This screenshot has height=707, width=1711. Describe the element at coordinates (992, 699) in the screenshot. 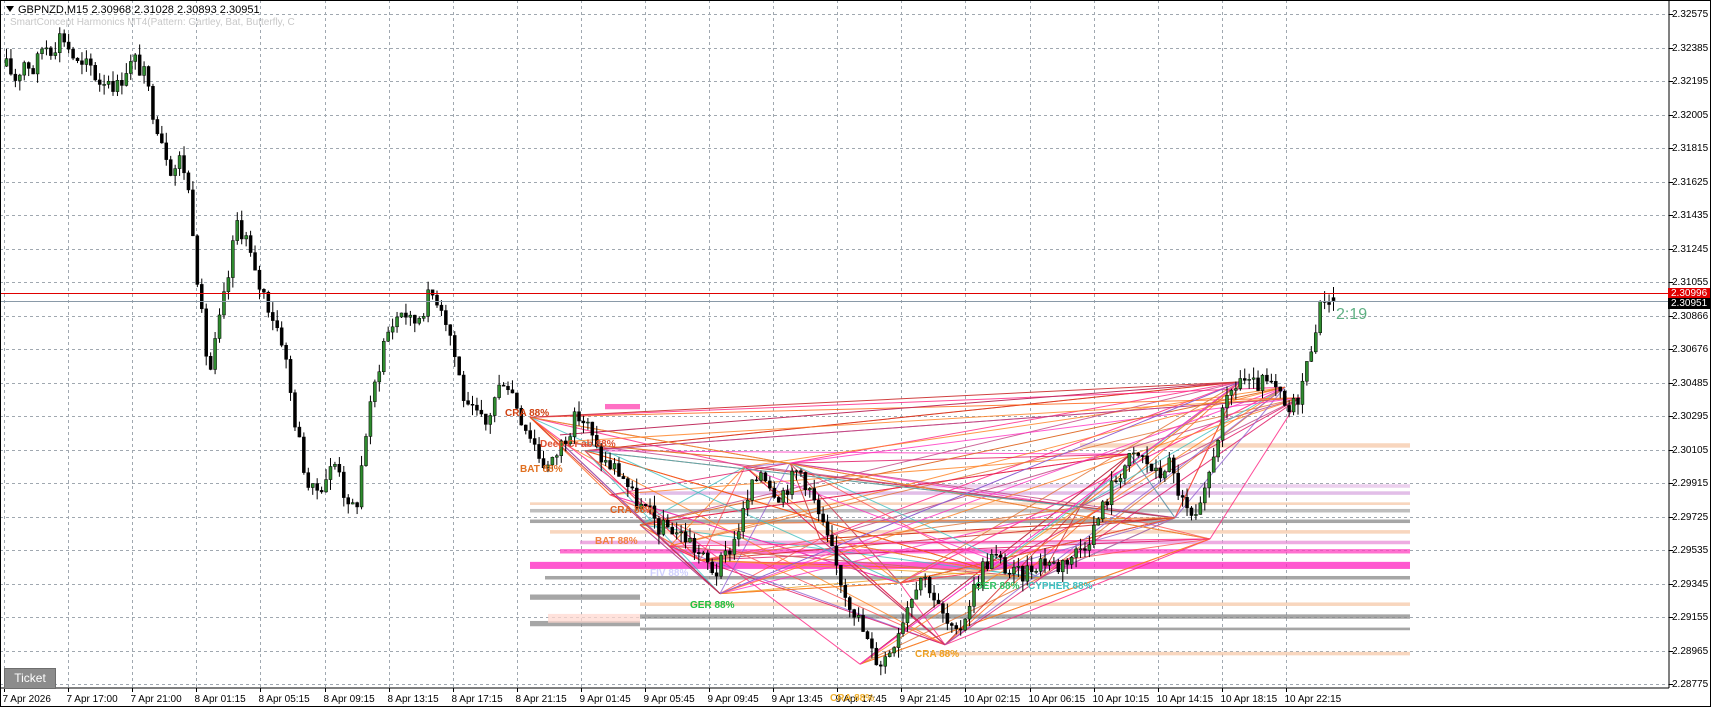

I see `x-tick-label: 10 Apr 02:15` at that location.